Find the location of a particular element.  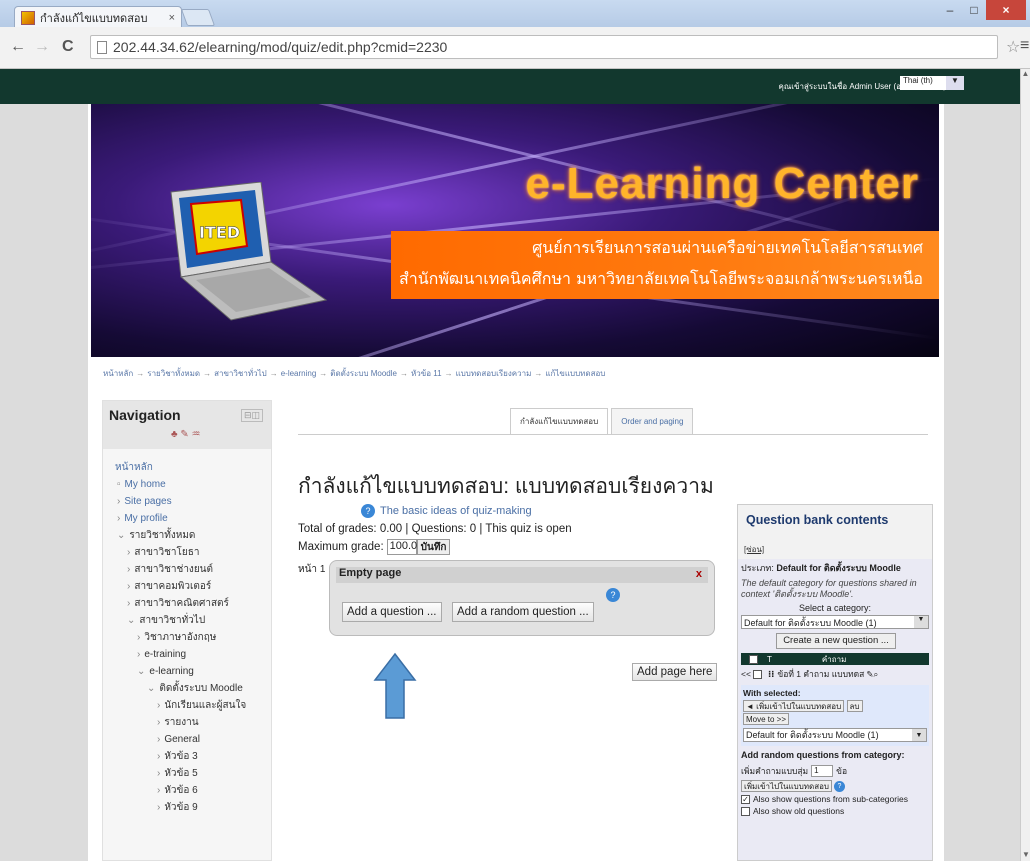

block-controls-icon: ⊟◫ is located at coordinates (251, 415).